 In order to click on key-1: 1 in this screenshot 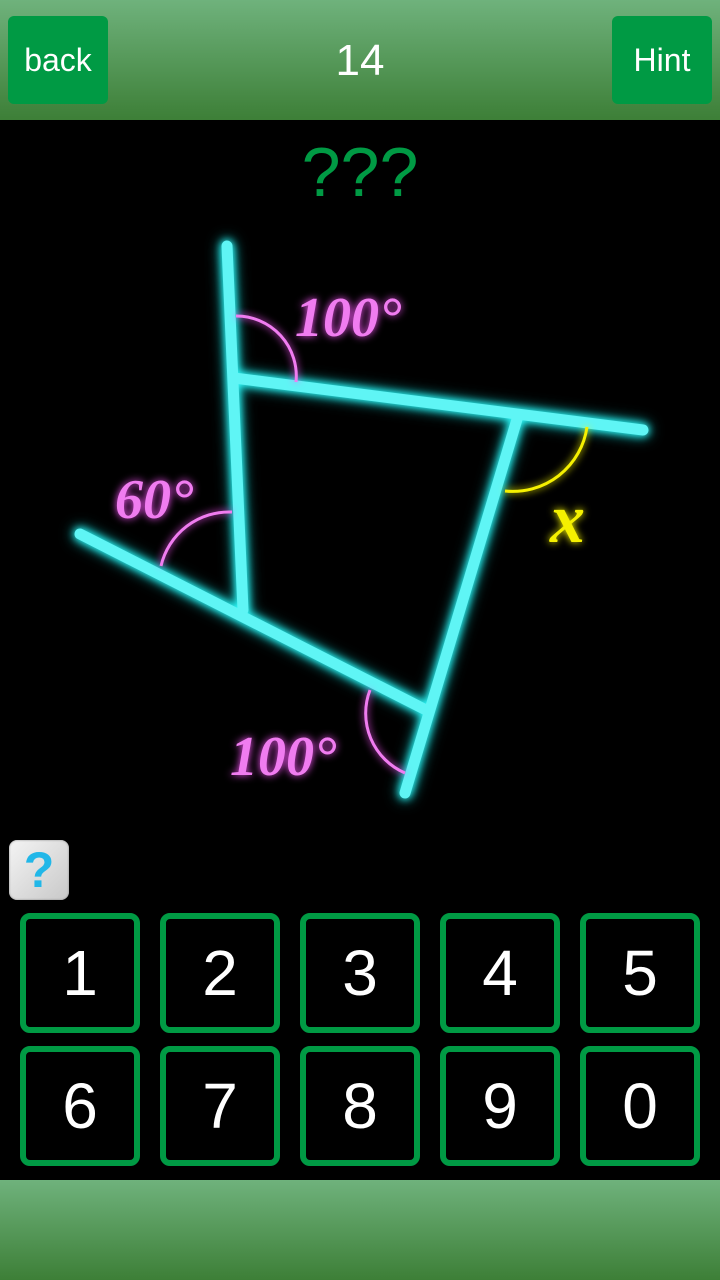, I will do `click(80, 973)`.